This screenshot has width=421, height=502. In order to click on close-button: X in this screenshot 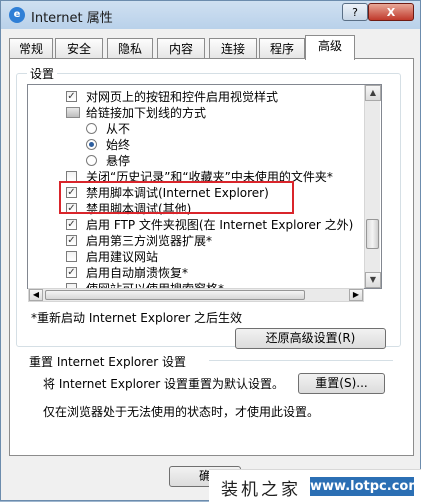, I will do `click(391, 12)`.